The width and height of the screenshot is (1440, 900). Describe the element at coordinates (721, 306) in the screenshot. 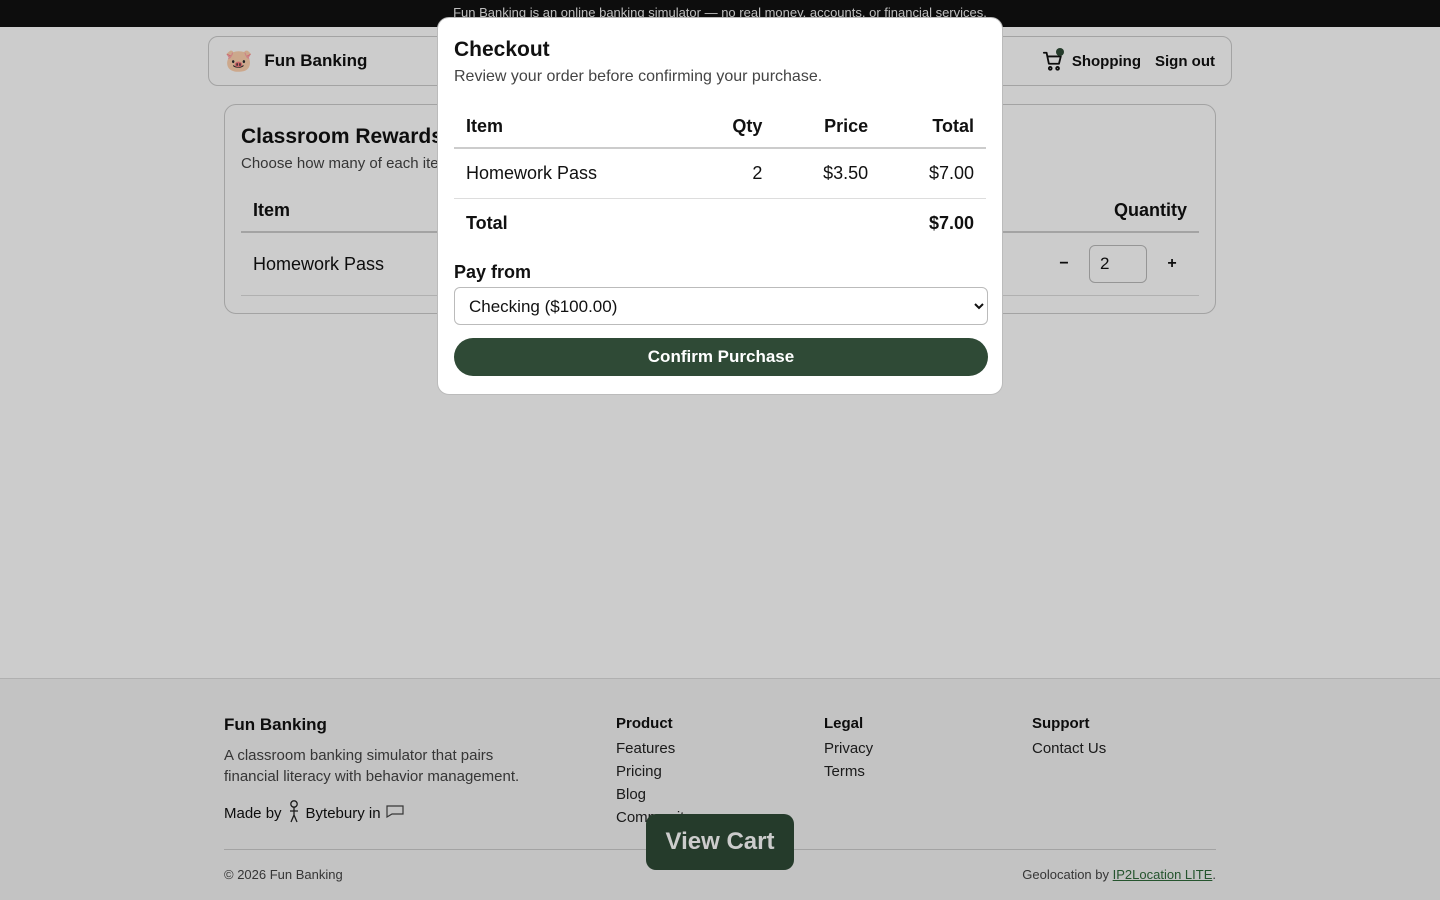

I see `pay-from-select: Checking ($100.00)` at that location.